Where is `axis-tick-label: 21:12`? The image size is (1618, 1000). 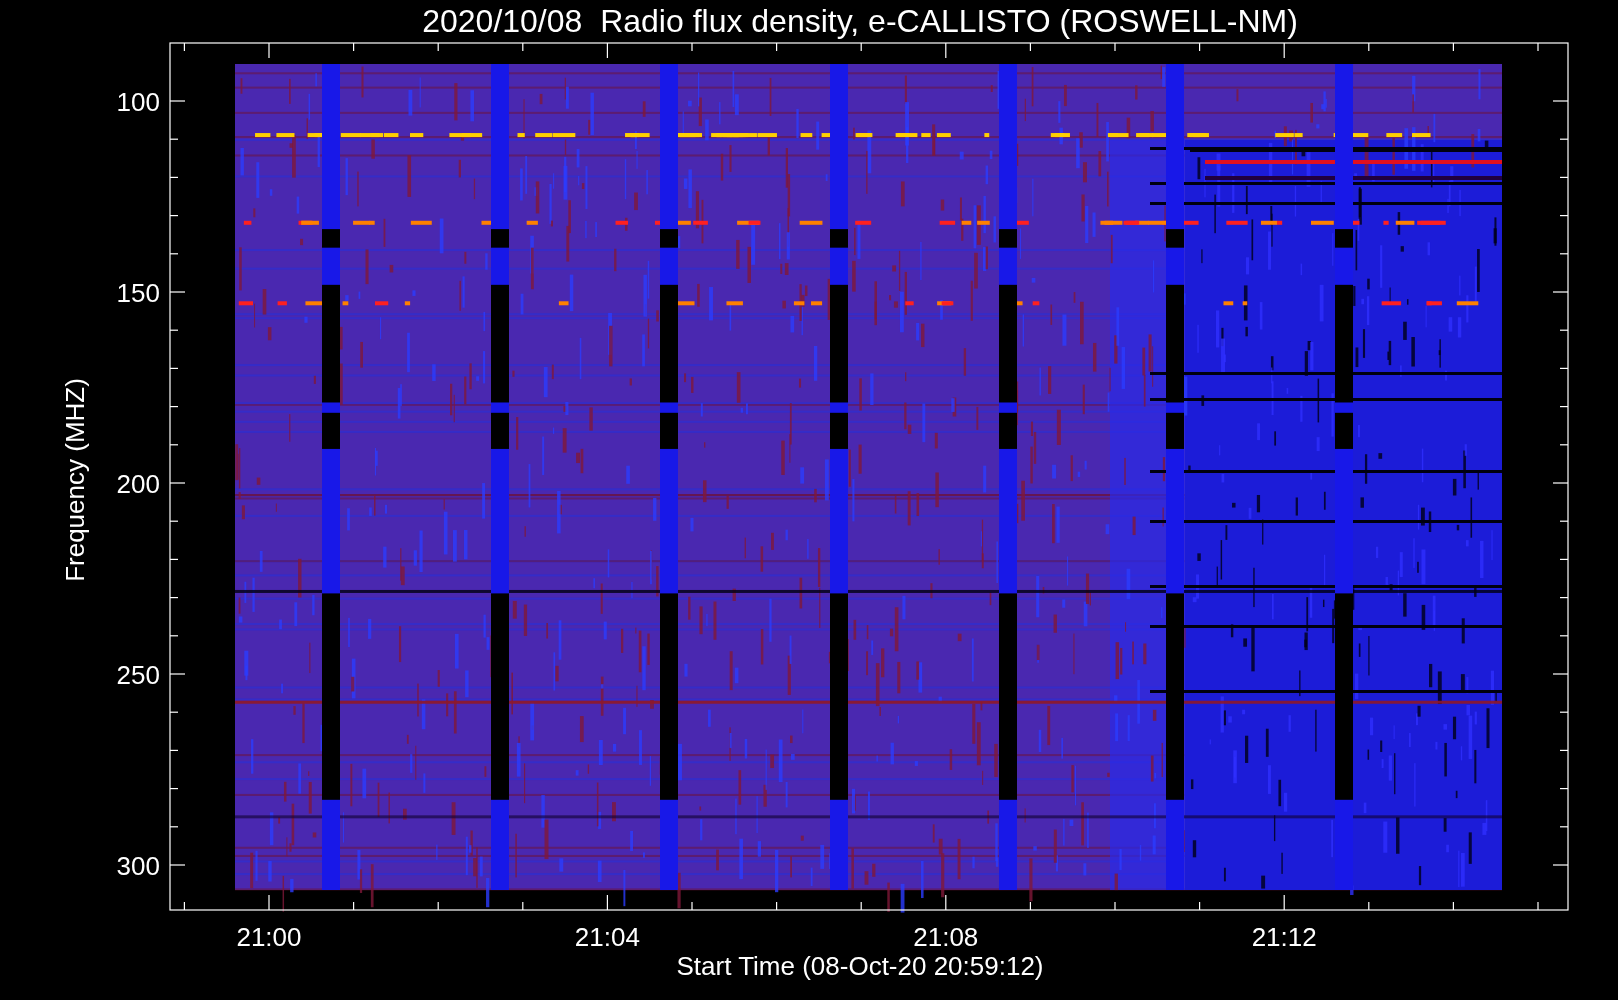 axis-tick-label: 21:12 is located at coordinates (1284, 937).